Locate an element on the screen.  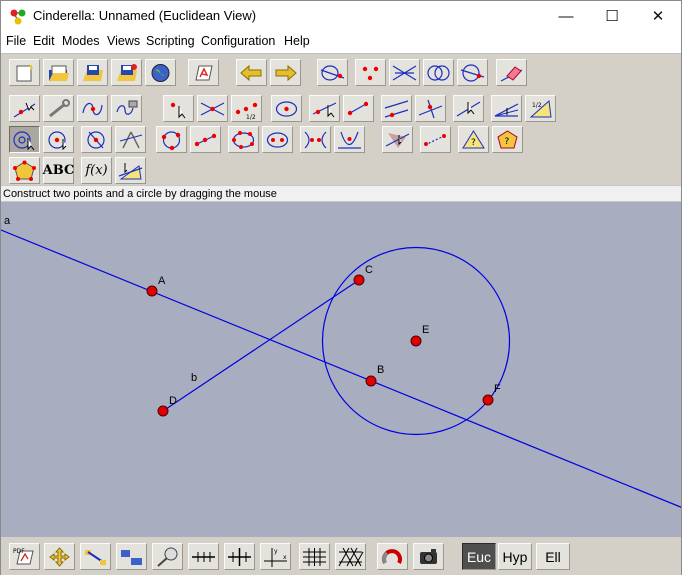
label-point-a: A is located at coordinates (162, 281).